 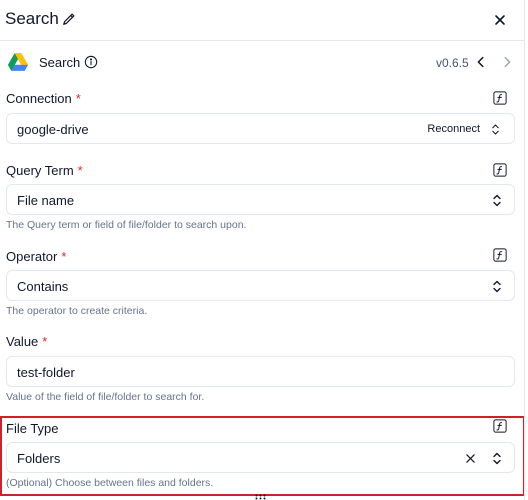 I want to click on value-input: test-folder, so click(x=260, y=371).